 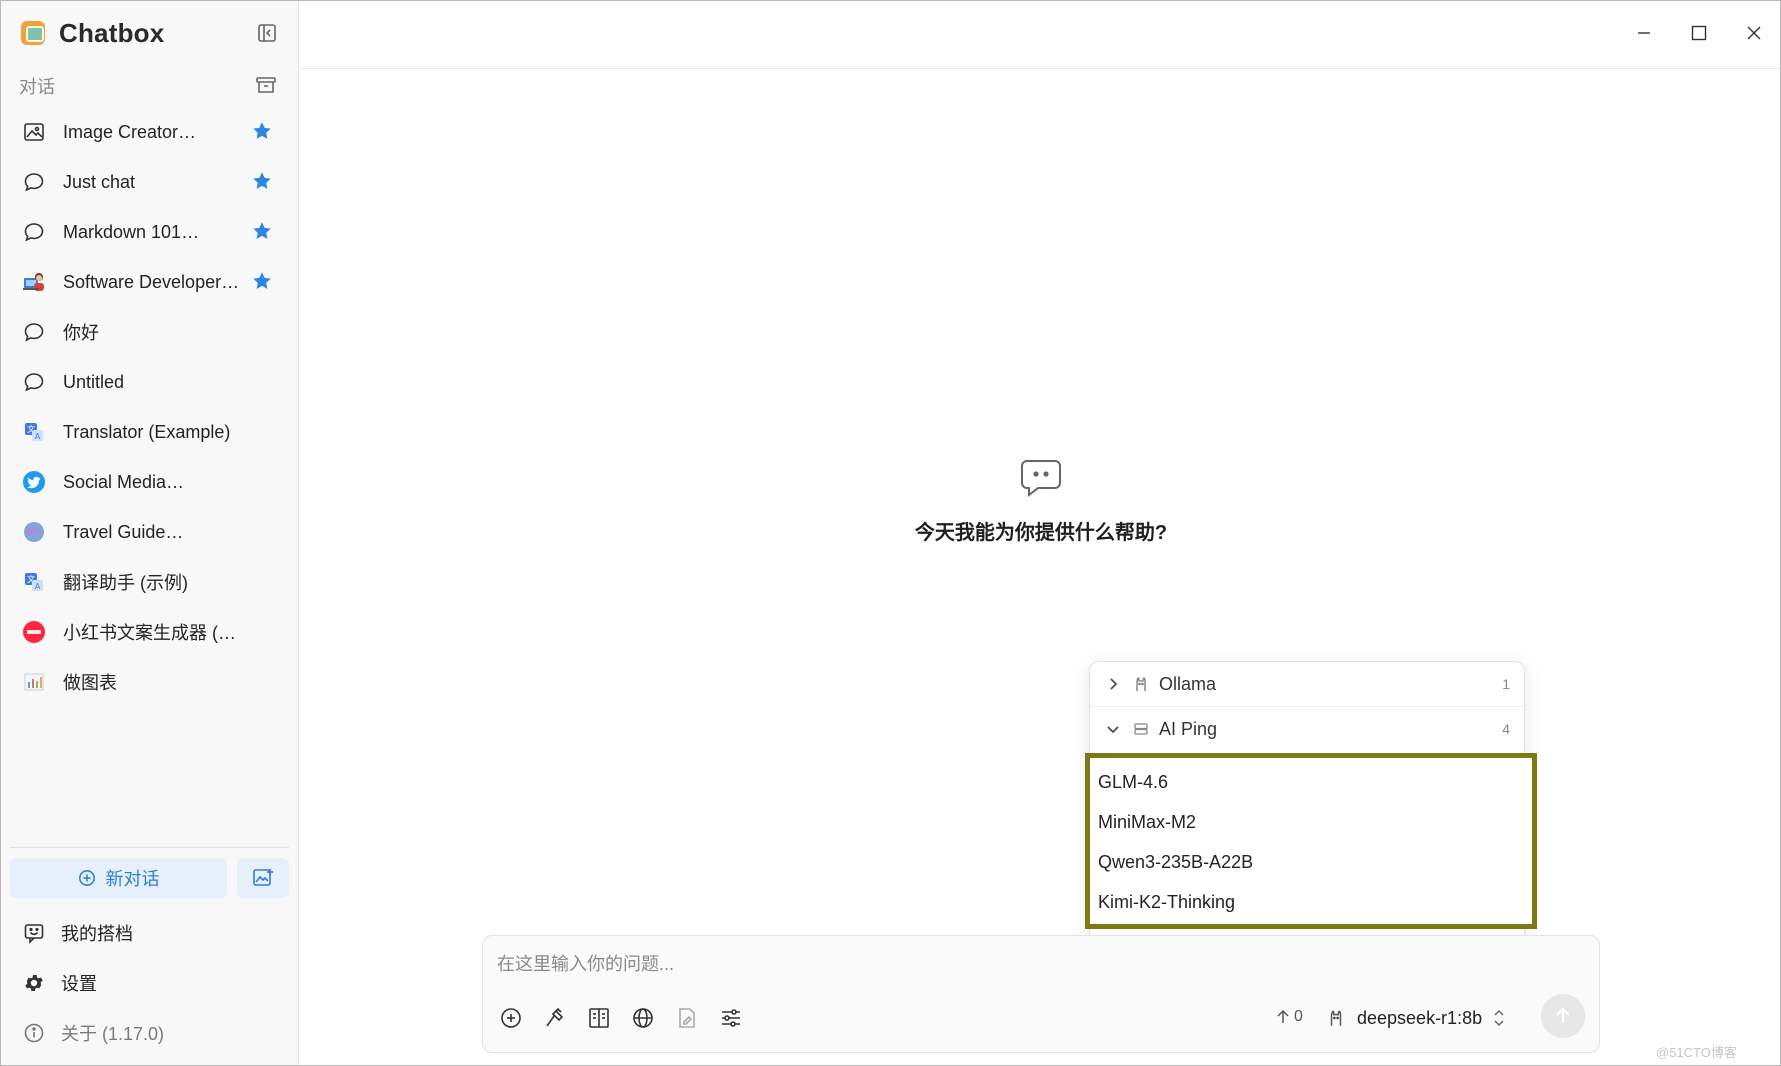 I want to click on provider-name: Ollama, so click(x=1188, y=683).